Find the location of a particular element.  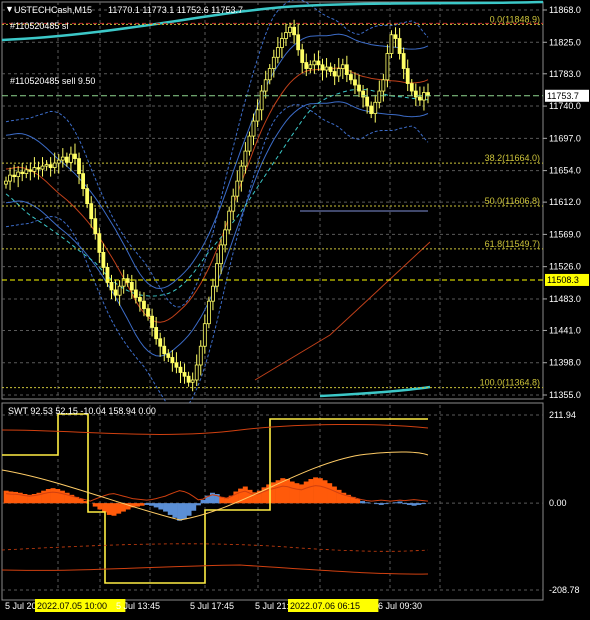

sub-tick-label: 211.94 is located at coordinates (562, 415).